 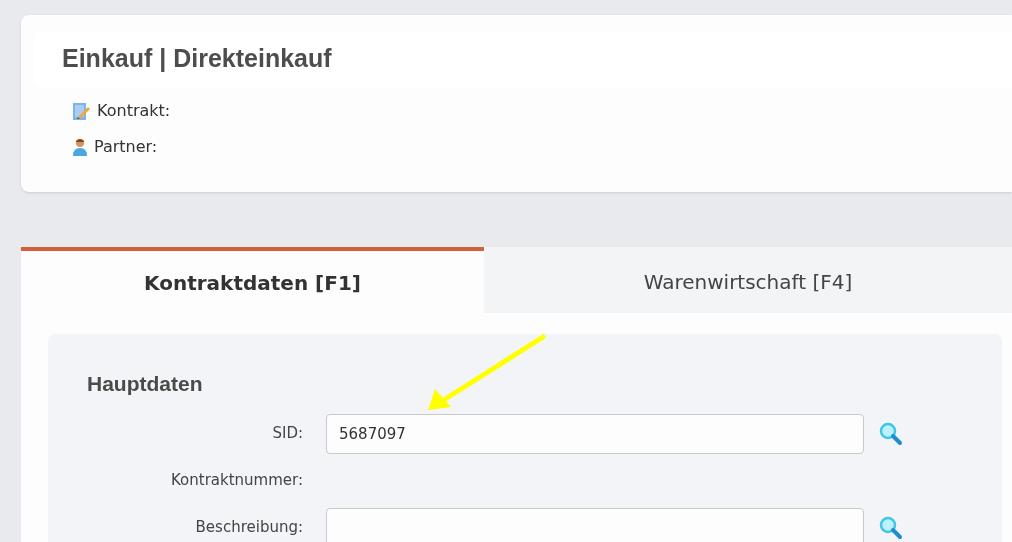 What do you see at coordinates (248, 528) in the screenshot?
I see `field-label: Beschreibung:` at bounding box center [248, 528].